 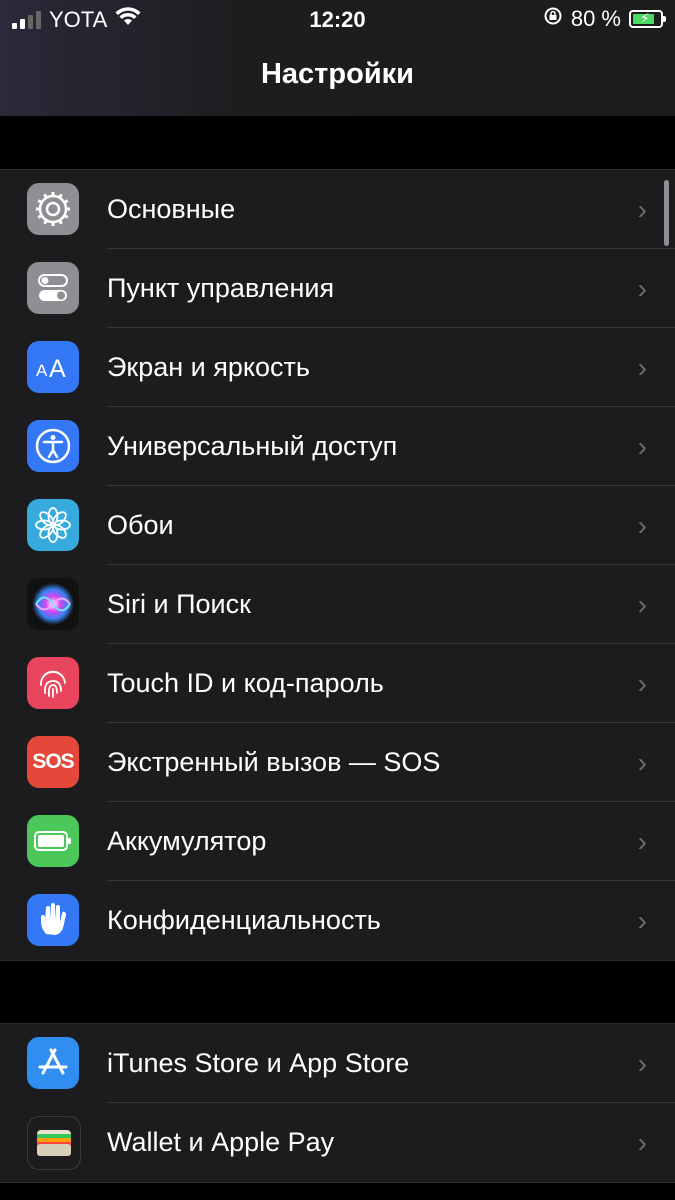 I want to click on settings-row-wallet: Wallet и Apple Pay ›, so click(x=337, y=1142).